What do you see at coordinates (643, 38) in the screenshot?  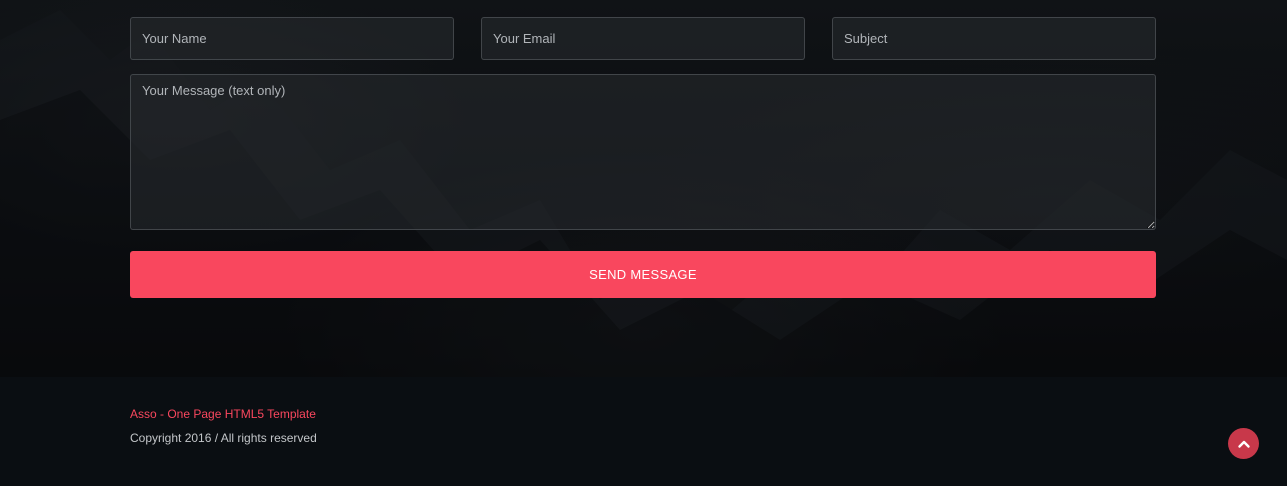 I see `email-input` at bounding box center [643, 38].